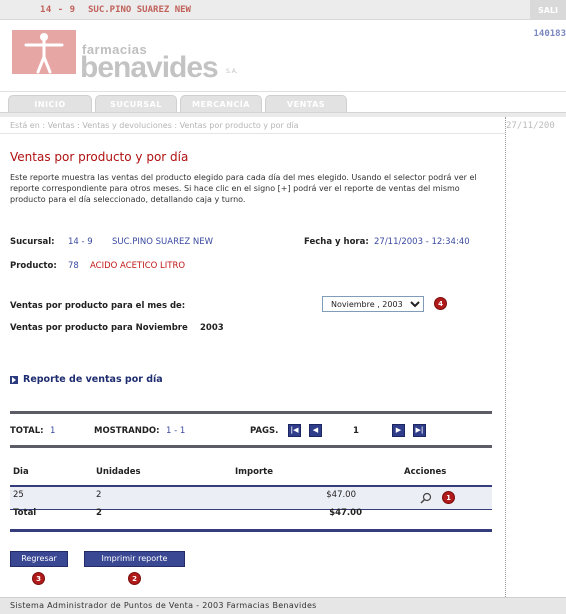 The height and width of the screenshot is (614, 566). Describe the element at coordinates (18, 495) in the screenshot. I see `cell-dia: 25` at that location.